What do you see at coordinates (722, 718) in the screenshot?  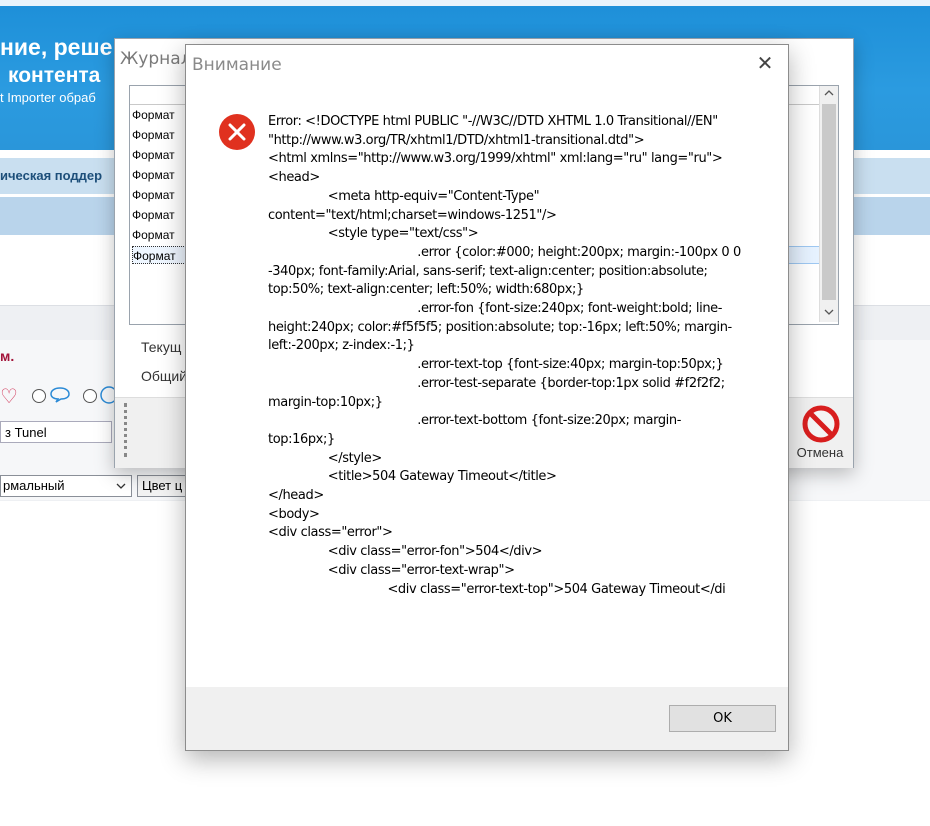 I see `ok-button: OK` at bounding box center [722, 718].